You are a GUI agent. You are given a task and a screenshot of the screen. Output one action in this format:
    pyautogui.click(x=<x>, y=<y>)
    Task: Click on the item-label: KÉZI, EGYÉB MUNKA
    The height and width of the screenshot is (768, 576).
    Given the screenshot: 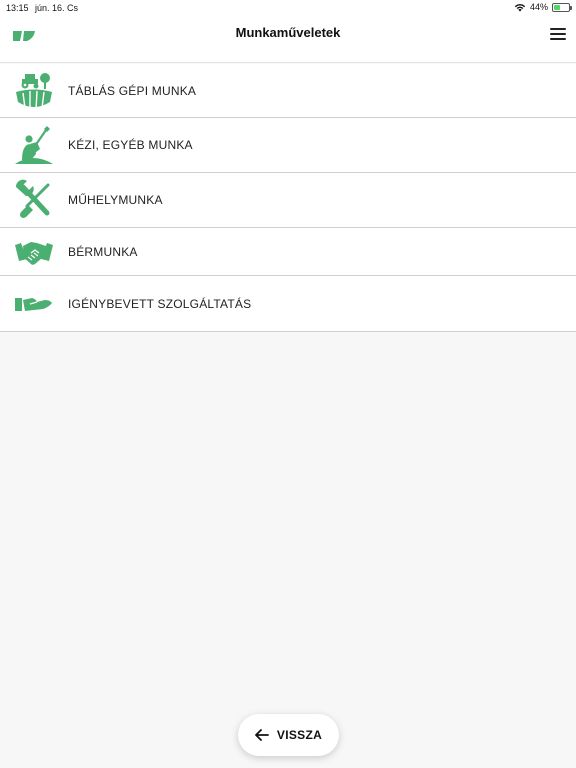 What is the action you would take?
    pyautogui.click(x=130, y=145)
    